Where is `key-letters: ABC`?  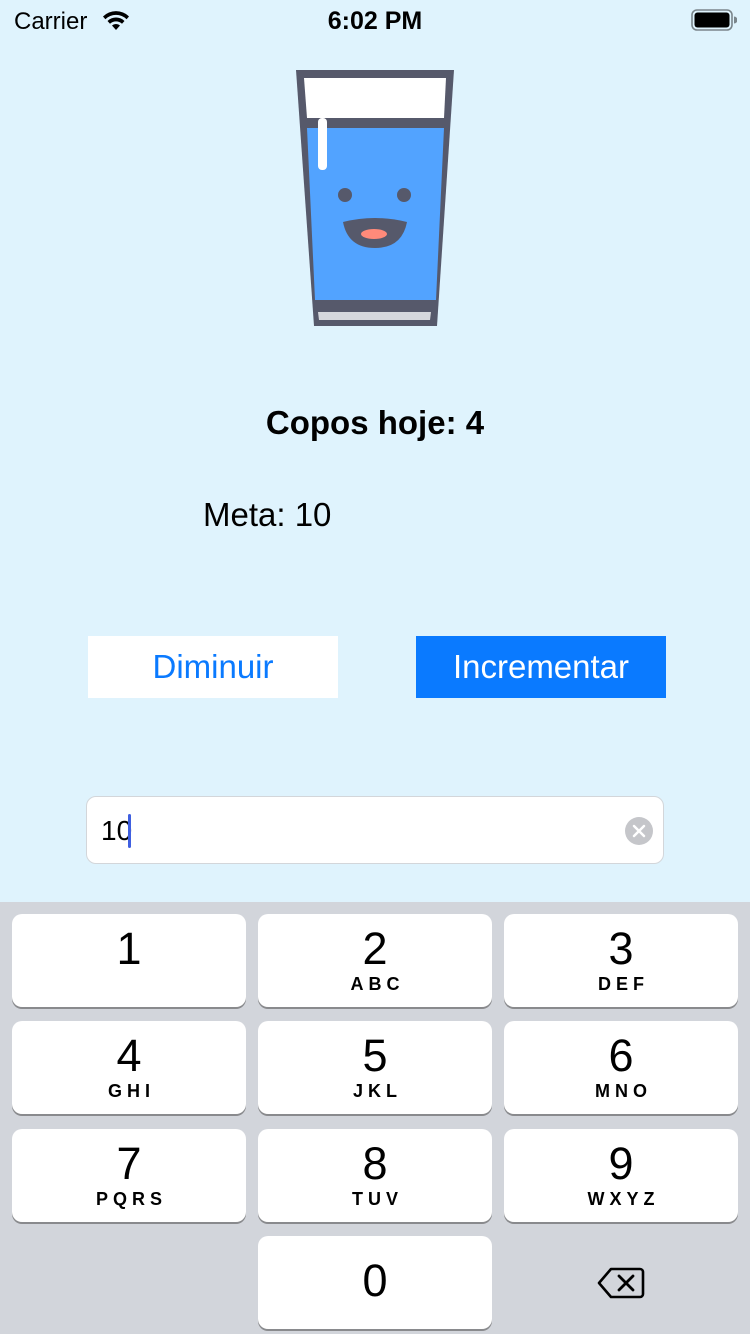 key-letters: ABC is located at coordinates (377, 984).